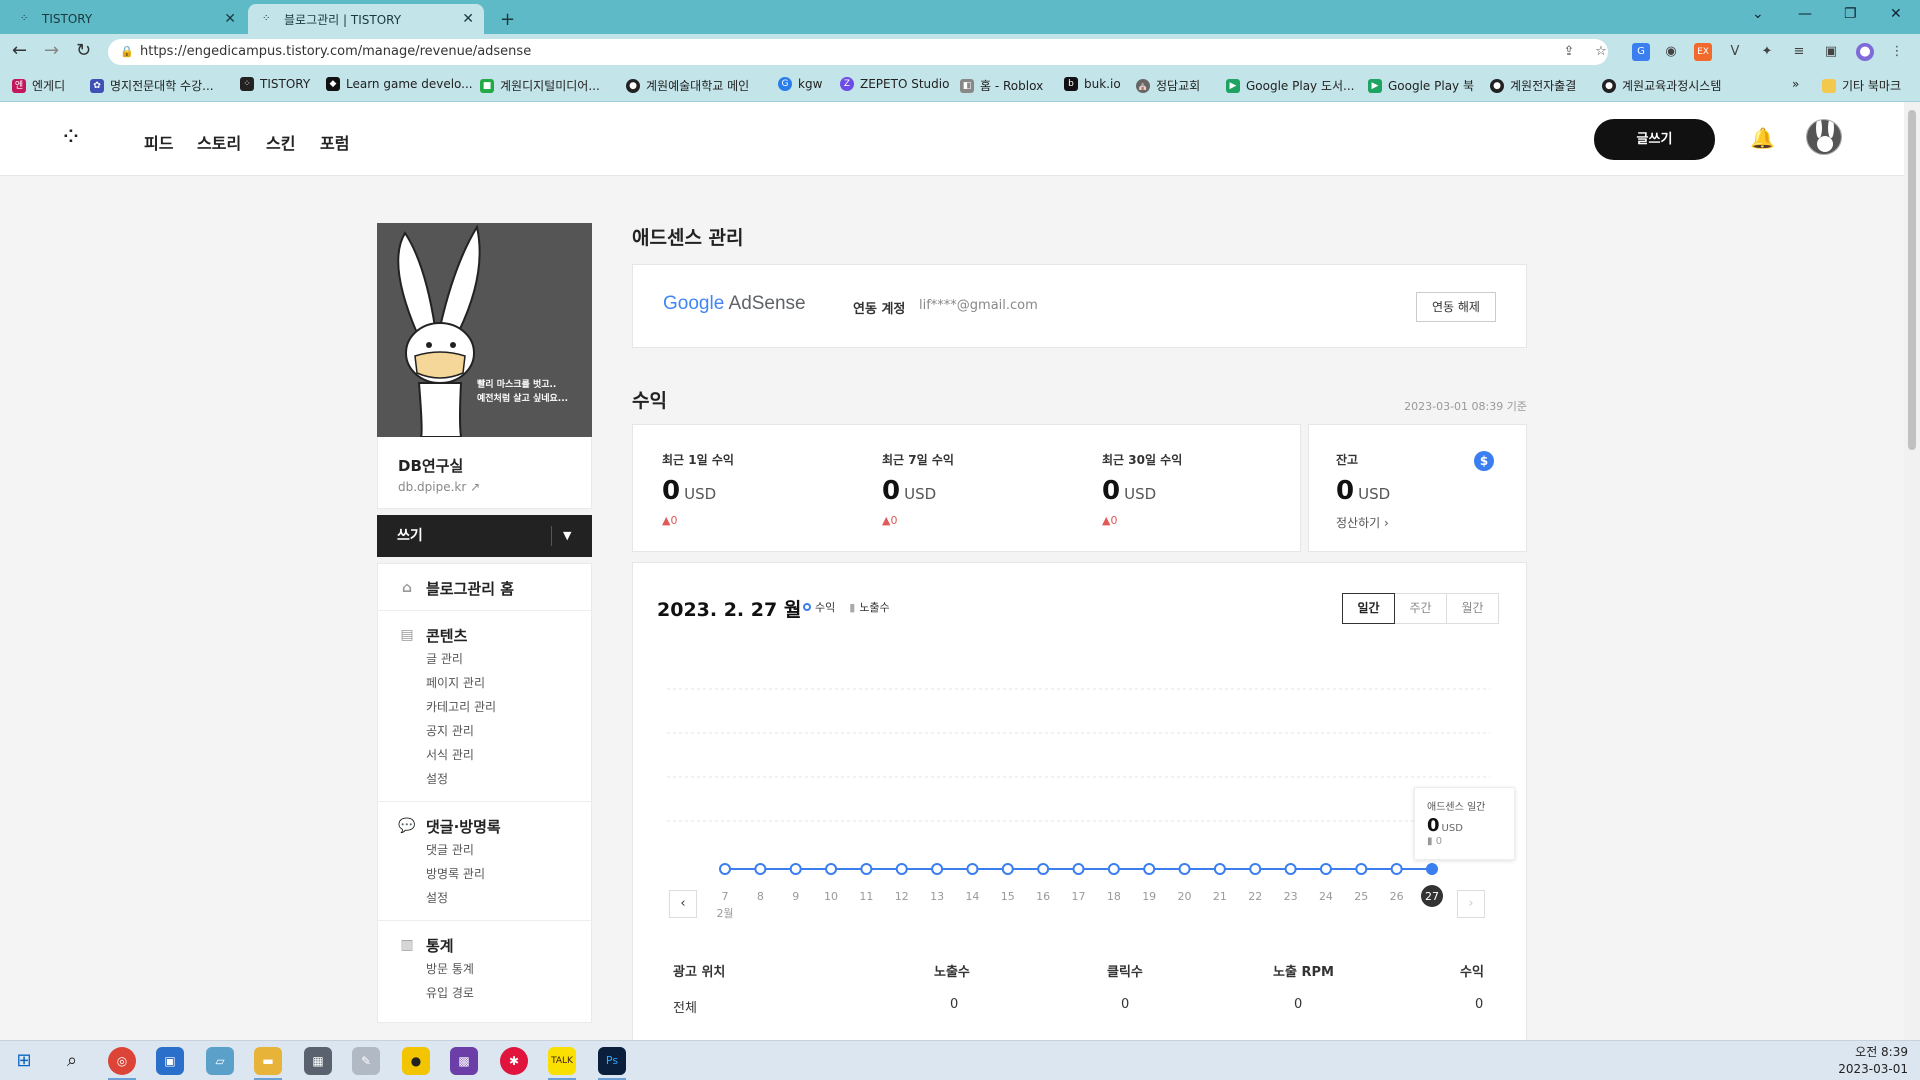  I want to click on sidebar-item-comments: 💬 댓글·방명록, so click(494, 826).